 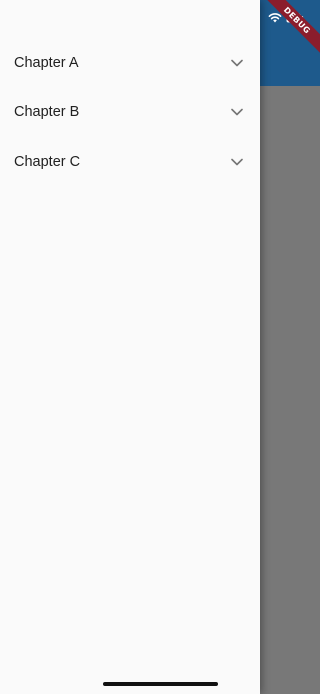 What do you see at coordinates (46, 62) in the screenshot?
I see `chapter-label: Chapter A` at bounding box center [46, 62].